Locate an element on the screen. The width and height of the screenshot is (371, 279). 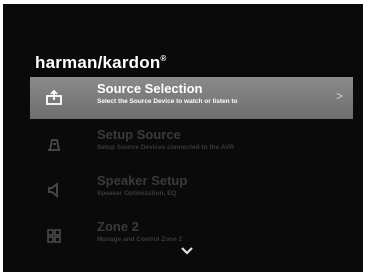
input-source-icon is located at coordinates (54, 97).